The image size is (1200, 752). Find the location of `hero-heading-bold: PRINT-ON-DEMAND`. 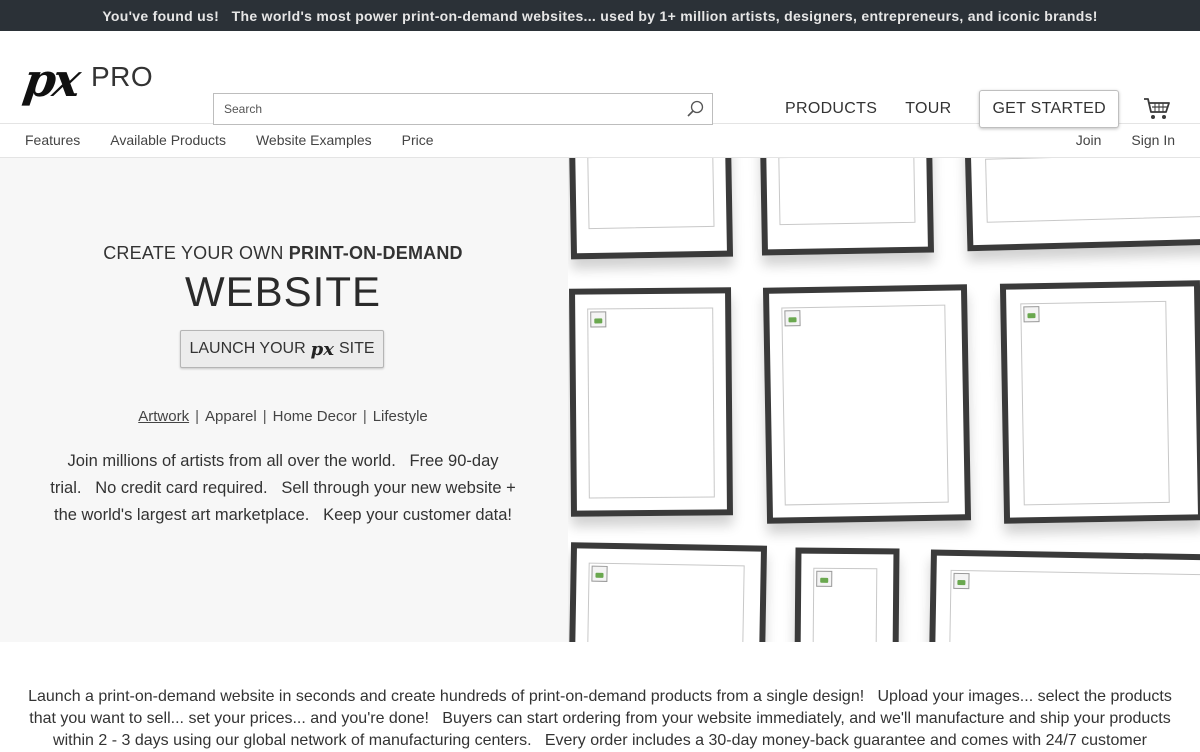

hero-heading-bold: PRINT-ON-DEMAND is located at coordinates (375, 253).